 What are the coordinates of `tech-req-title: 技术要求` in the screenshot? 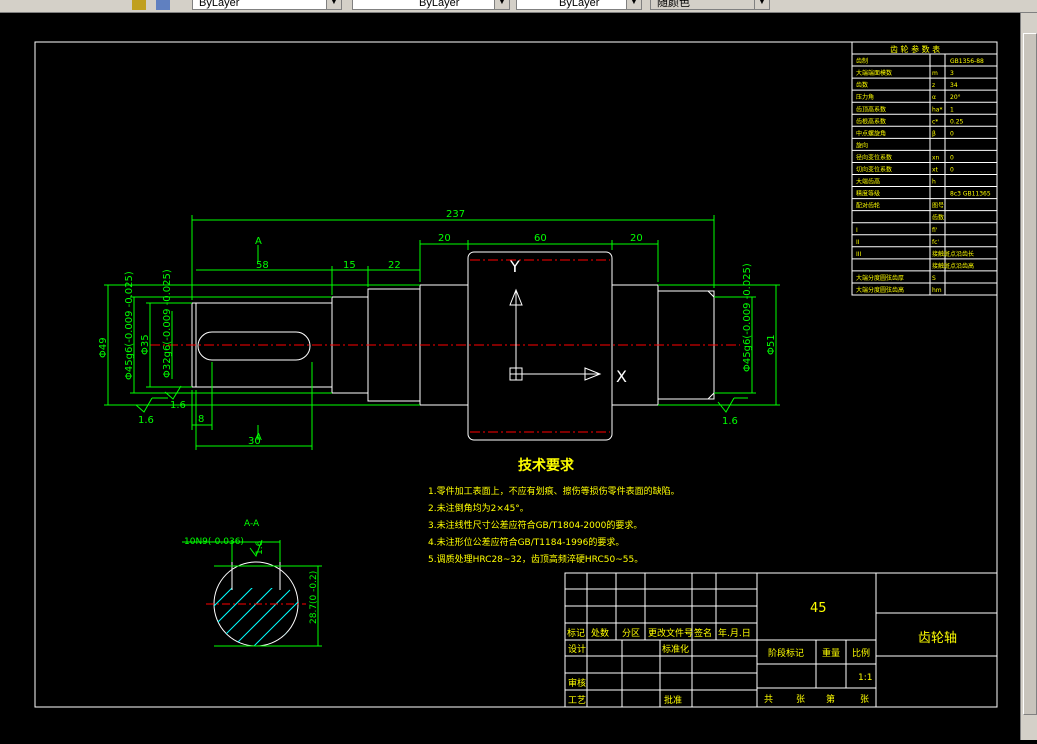 It's located at (546, 465).